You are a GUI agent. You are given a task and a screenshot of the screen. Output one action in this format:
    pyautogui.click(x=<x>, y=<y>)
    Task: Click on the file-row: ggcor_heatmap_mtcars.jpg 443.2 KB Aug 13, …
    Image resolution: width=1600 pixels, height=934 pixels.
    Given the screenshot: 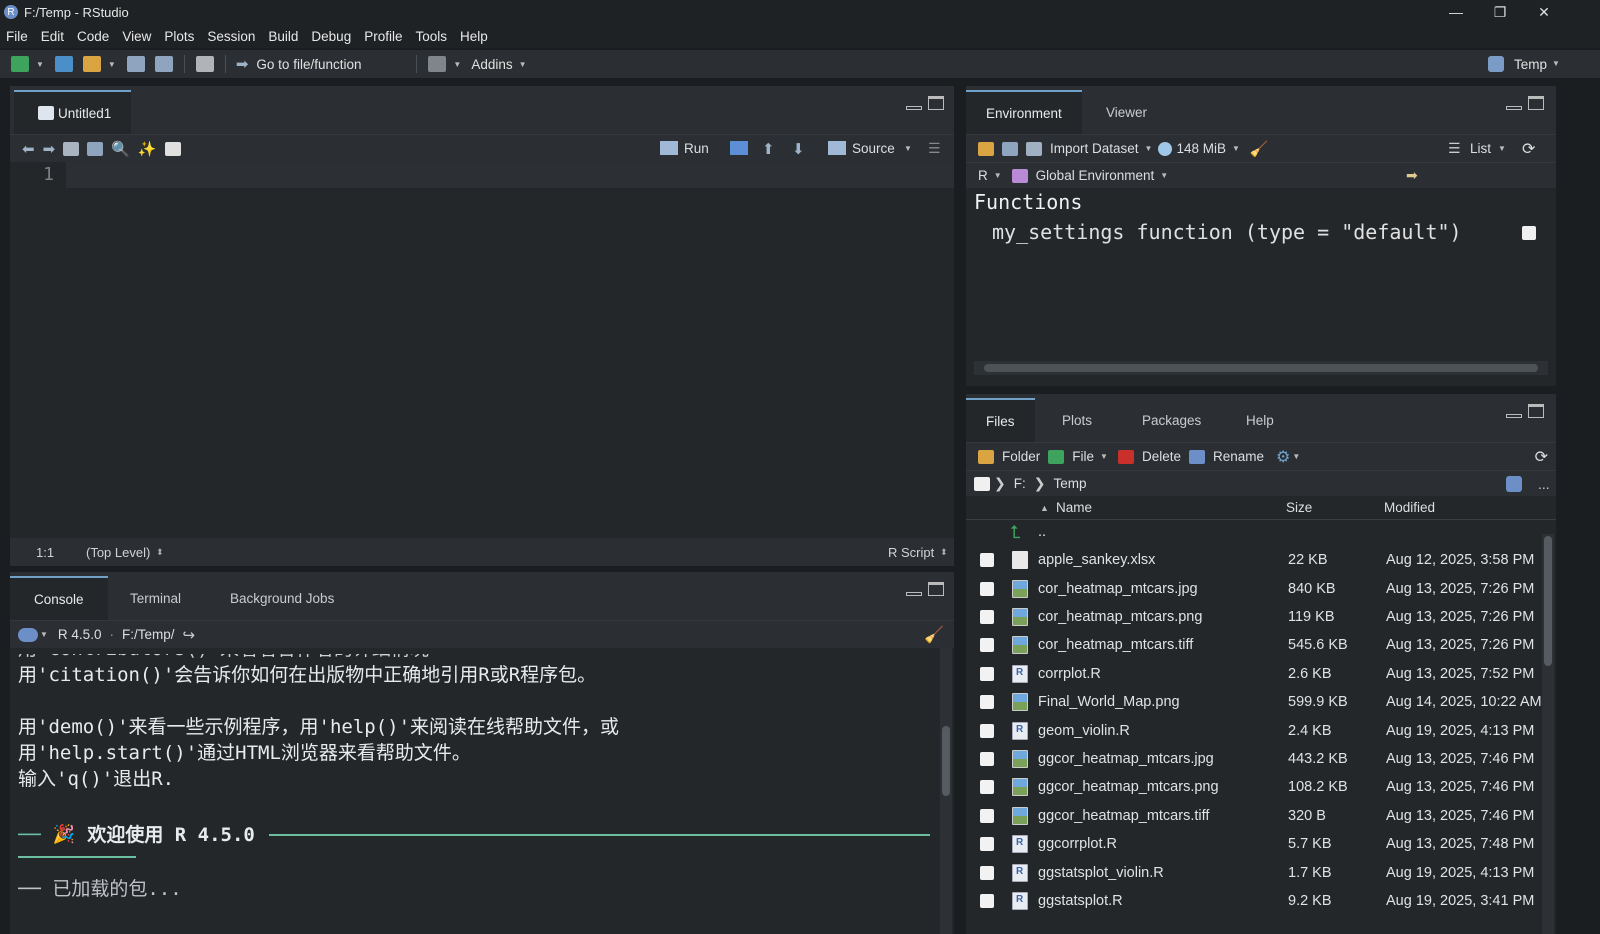 What is the action you would take?
    pyautogui.click(x=1250, y=759)
    